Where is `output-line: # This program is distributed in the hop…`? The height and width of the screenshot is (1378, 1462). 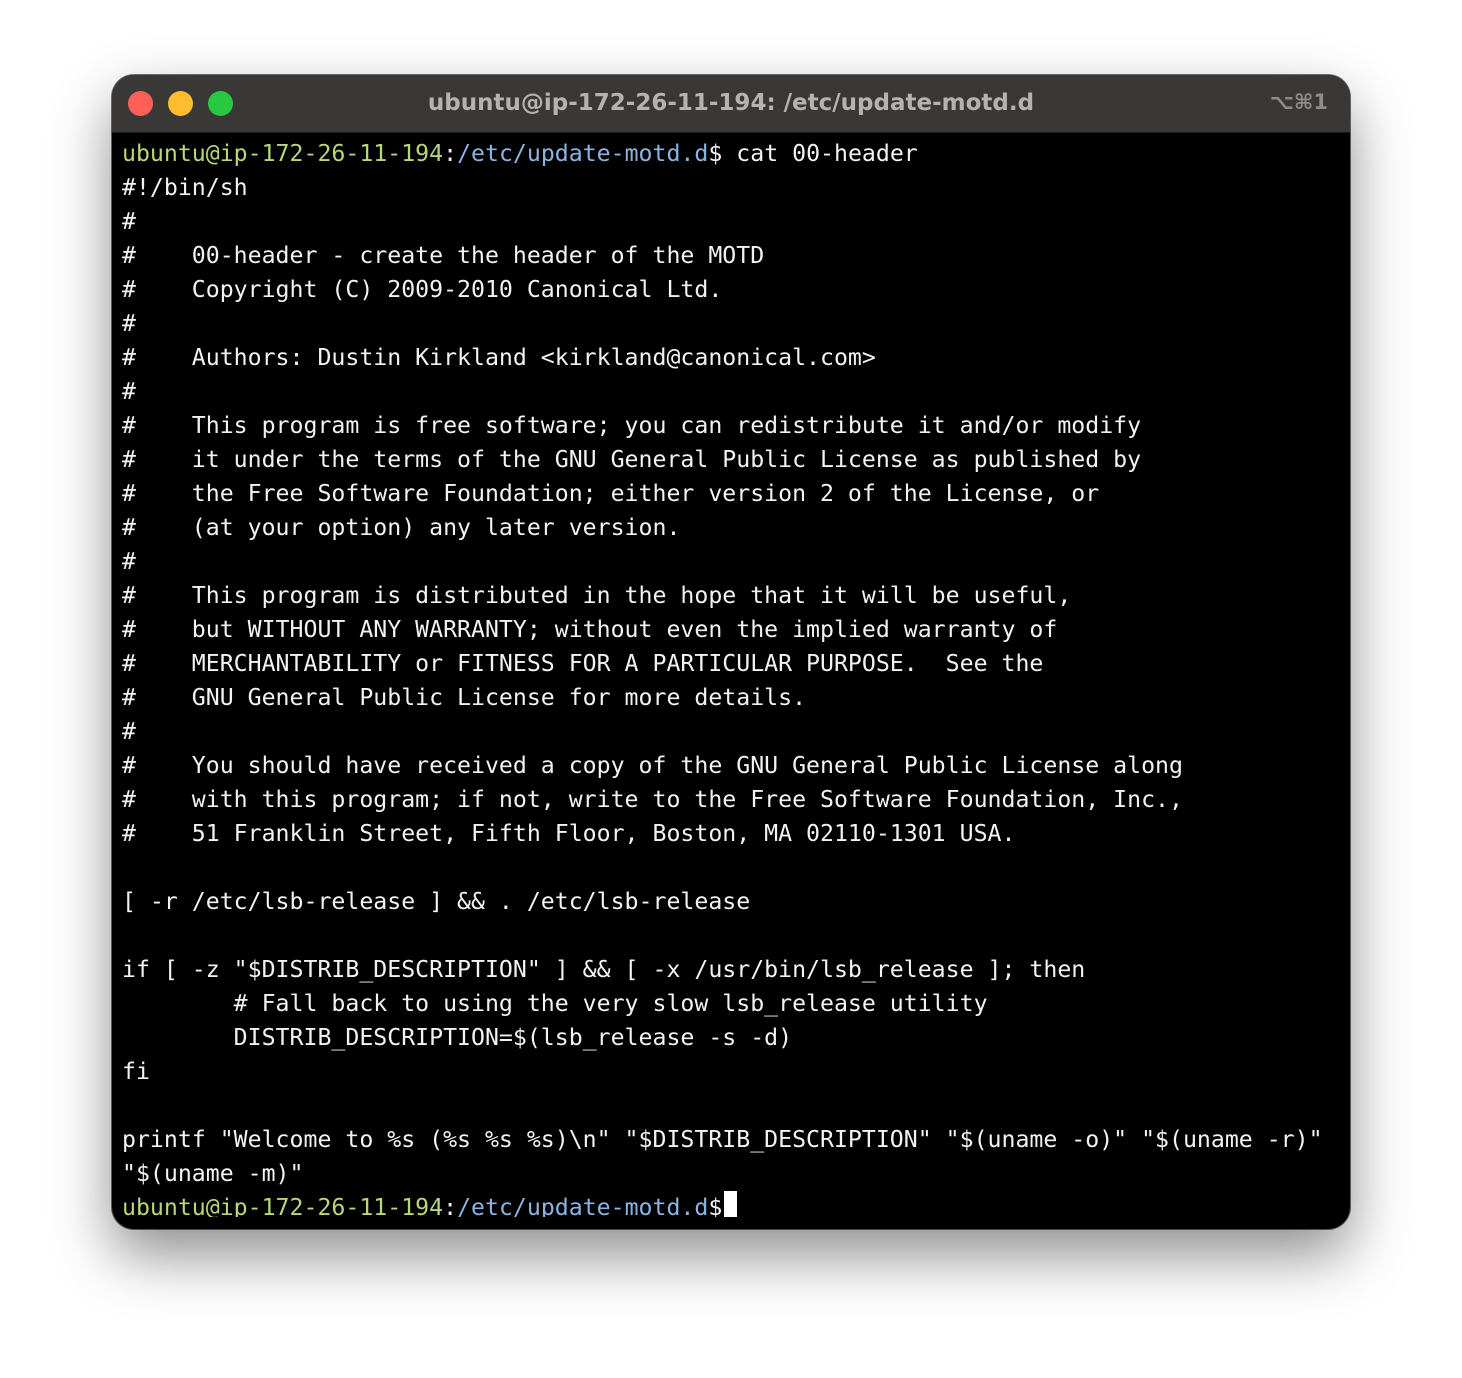
output-line: # This program is distributed in the hop… is located at coordinates (597, 595).